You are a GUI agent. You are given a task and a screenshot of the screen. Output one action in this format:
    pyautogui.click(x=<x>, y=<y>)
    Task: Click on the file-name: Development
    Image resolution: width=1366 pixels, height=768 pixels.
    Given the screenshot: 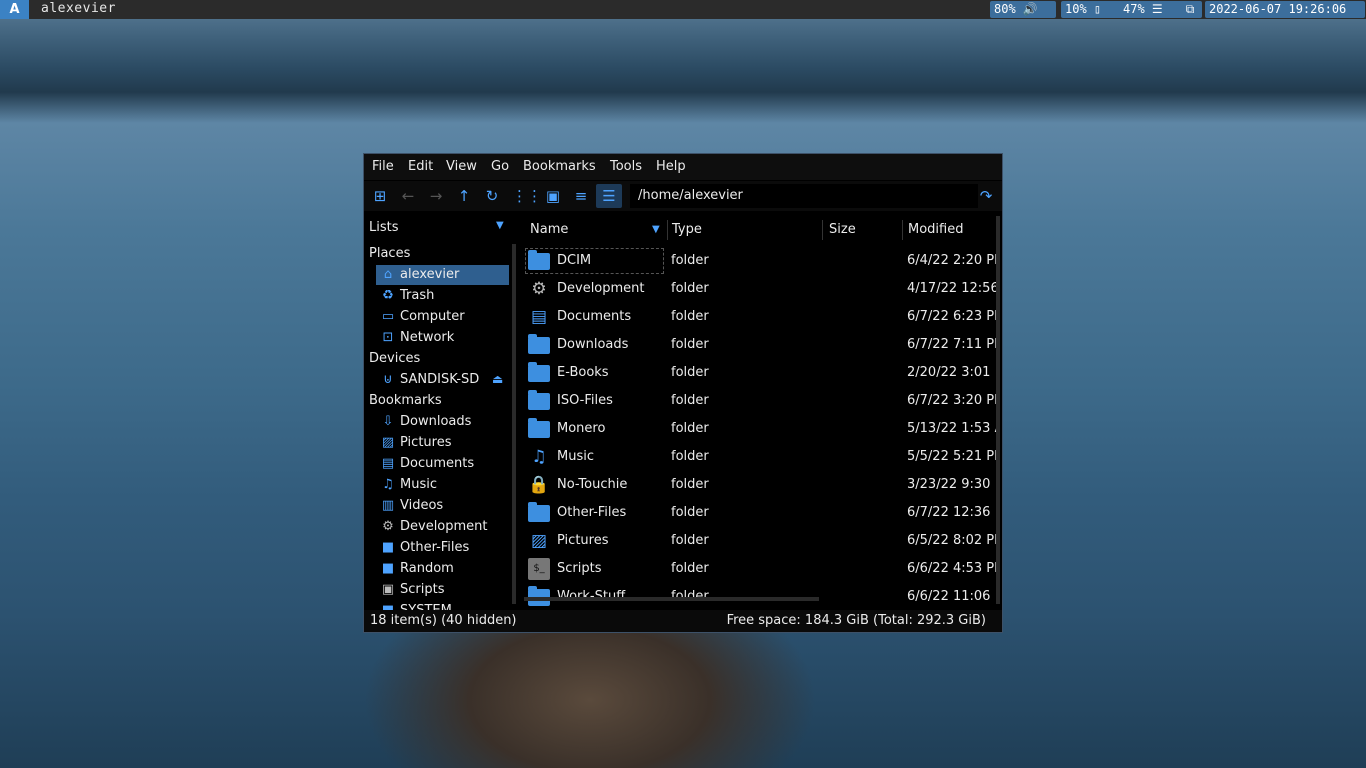 What is the action you would take?
    pyautogui.click(x=601, y=288)
    